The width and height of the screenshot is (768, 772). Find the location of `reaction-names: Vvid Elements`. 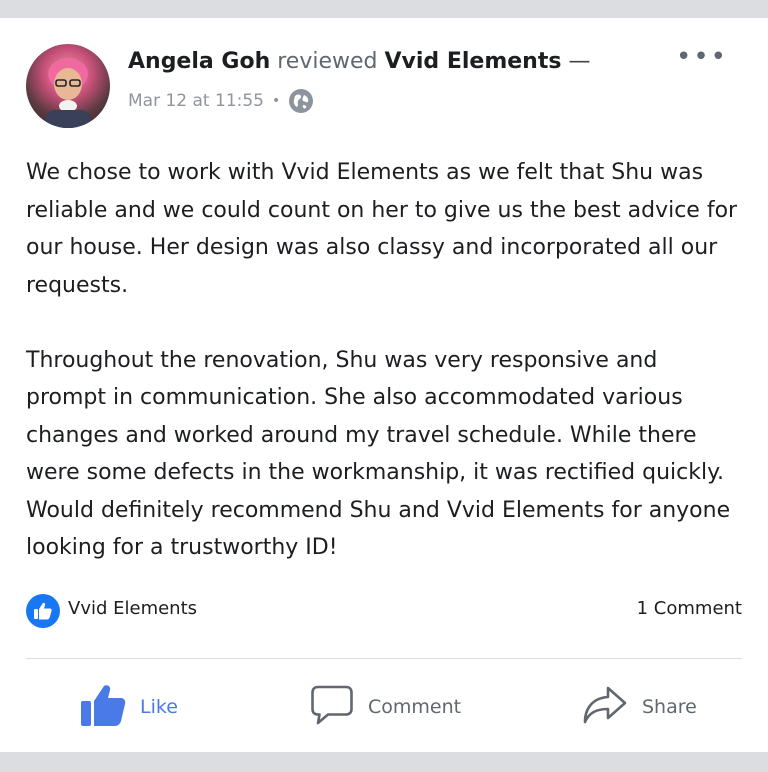

reaction-names: Vvid Elements is located at coordinates (132, 608).